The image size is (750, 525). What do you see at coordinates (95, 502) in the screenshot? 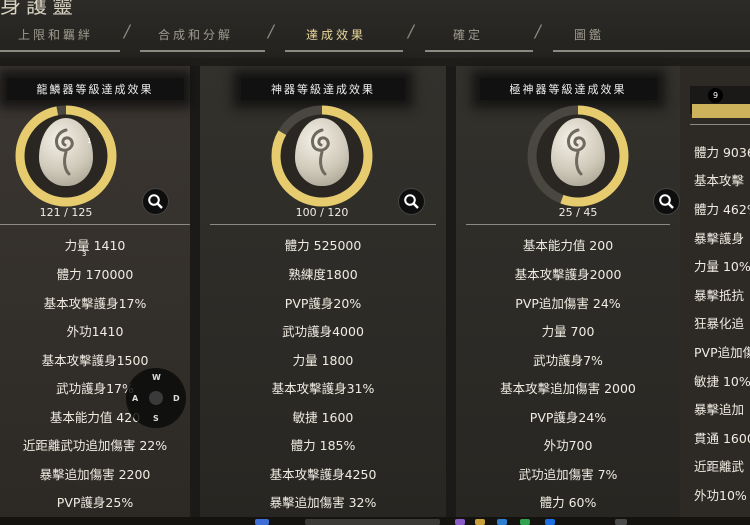
I see `stat-line: PVP護身25%` at bounding box center [95, 502].